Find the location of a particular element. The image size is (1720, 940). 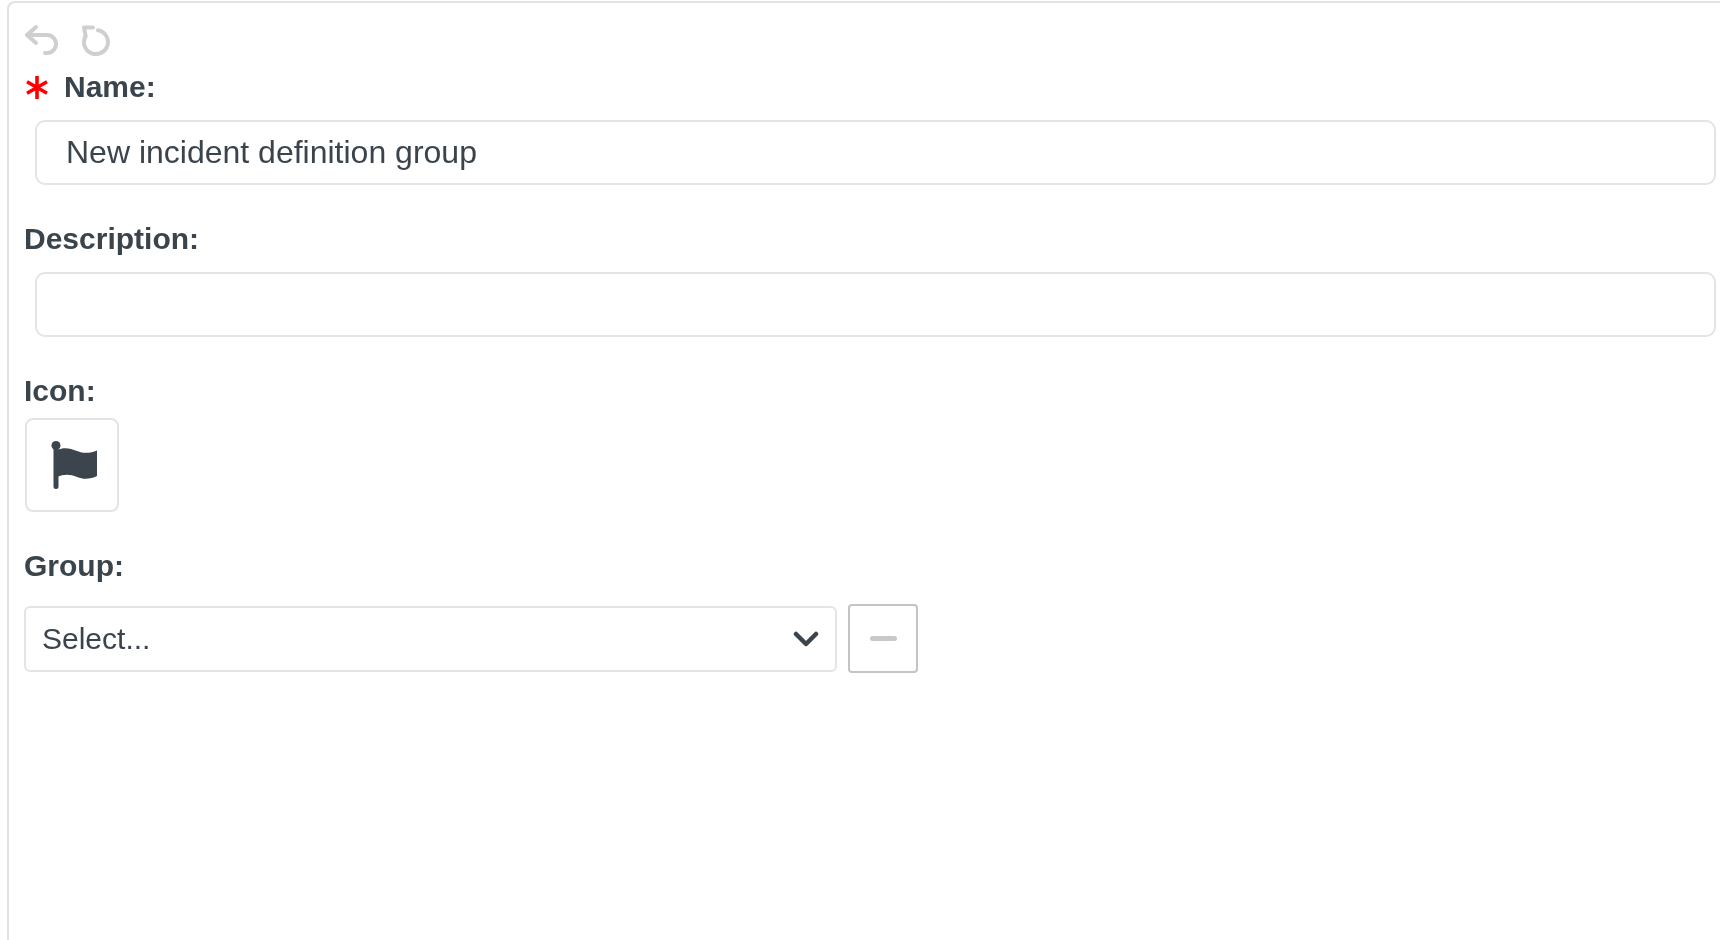

field-label: Description: is located at coordinates (112, 239).